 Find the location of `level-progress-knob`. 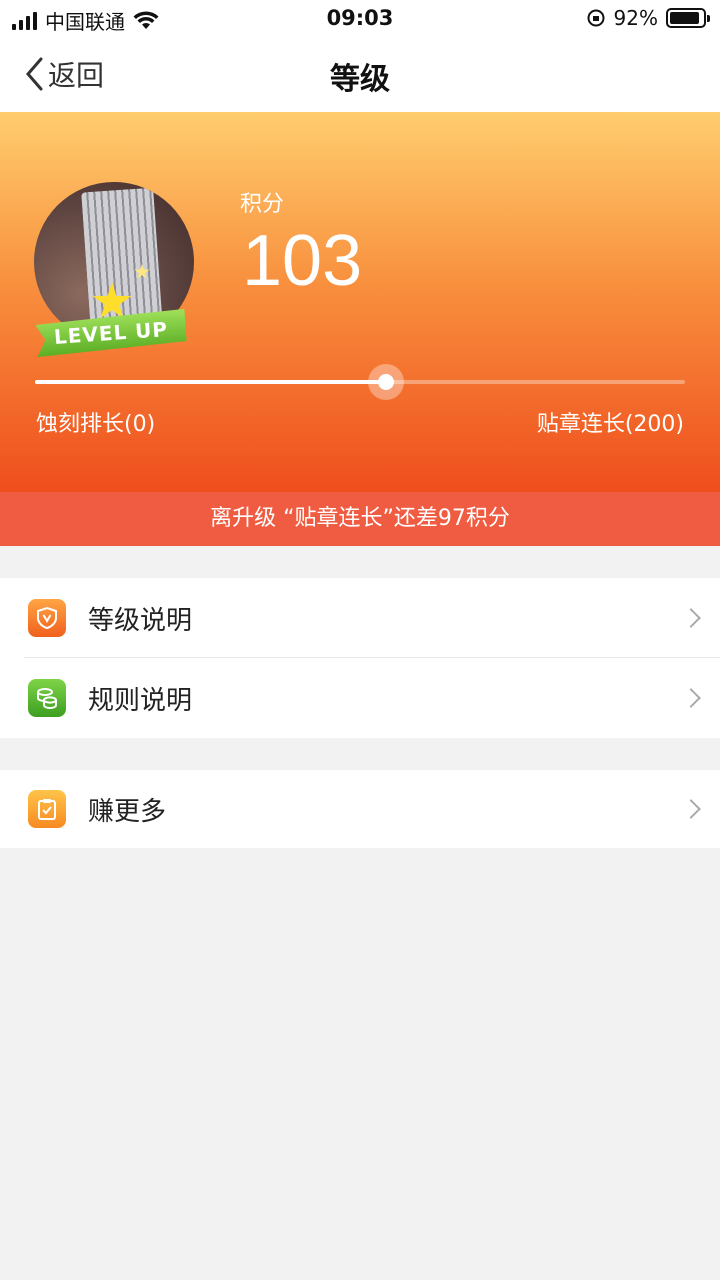

level-progress-knob is located at coordinates (386, 382).